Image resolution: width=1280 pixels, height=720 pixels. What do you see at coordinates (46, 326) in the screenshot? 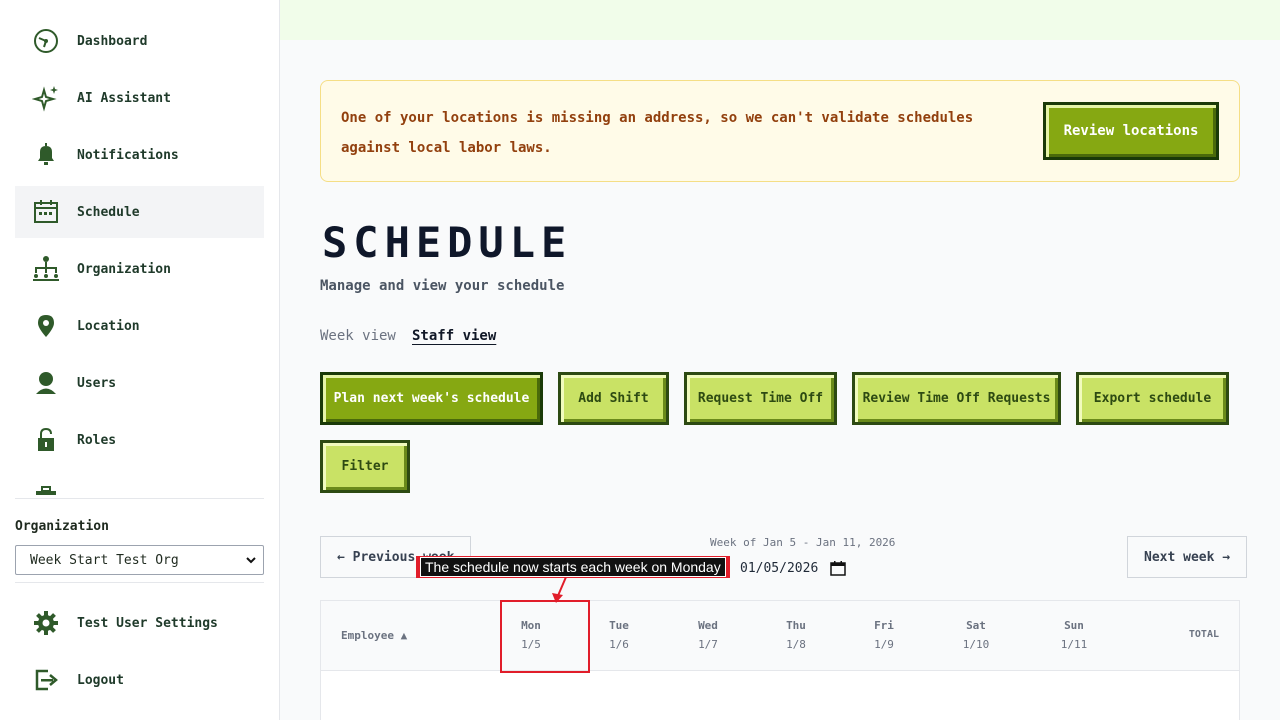
I see `map-pin-icon` at bounding box center [46, 326].